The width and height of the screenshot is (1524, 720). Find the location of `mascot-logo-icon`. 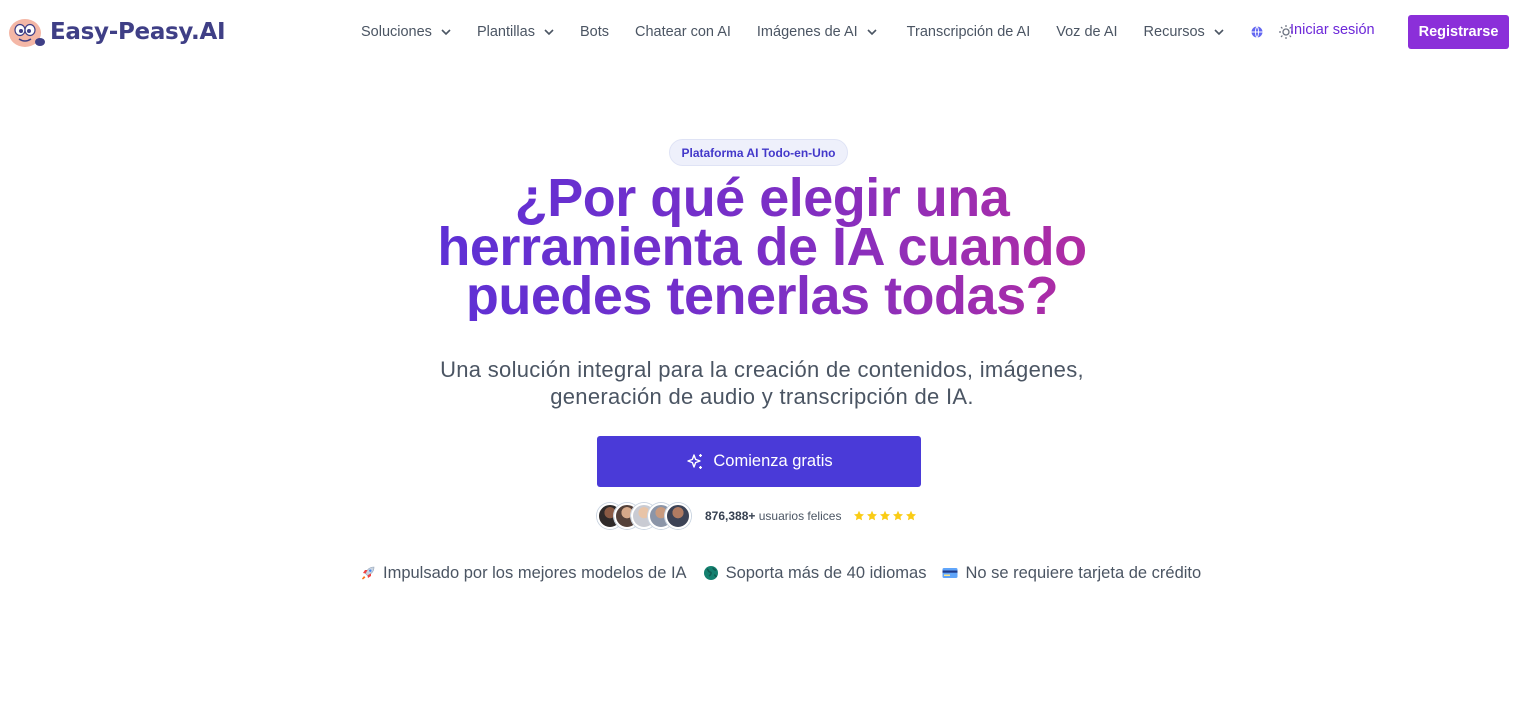

mascot-logo-icon is located at coordinates (27, 33).